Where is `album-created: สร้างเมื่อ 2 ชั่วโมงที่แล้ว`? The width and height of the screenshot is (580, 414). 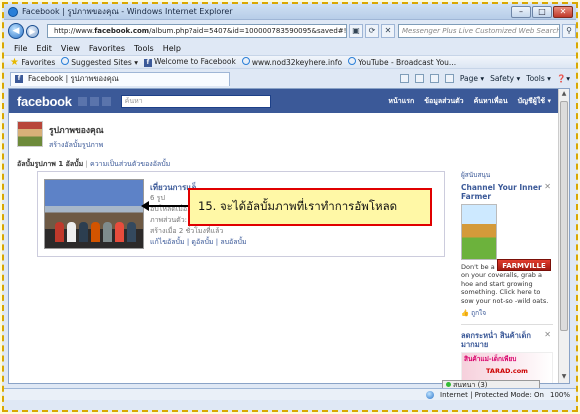 album-created: สร้างเมื่อ 2 ชั่วโมงที่แล้ว is located at coordinates (187, 231).